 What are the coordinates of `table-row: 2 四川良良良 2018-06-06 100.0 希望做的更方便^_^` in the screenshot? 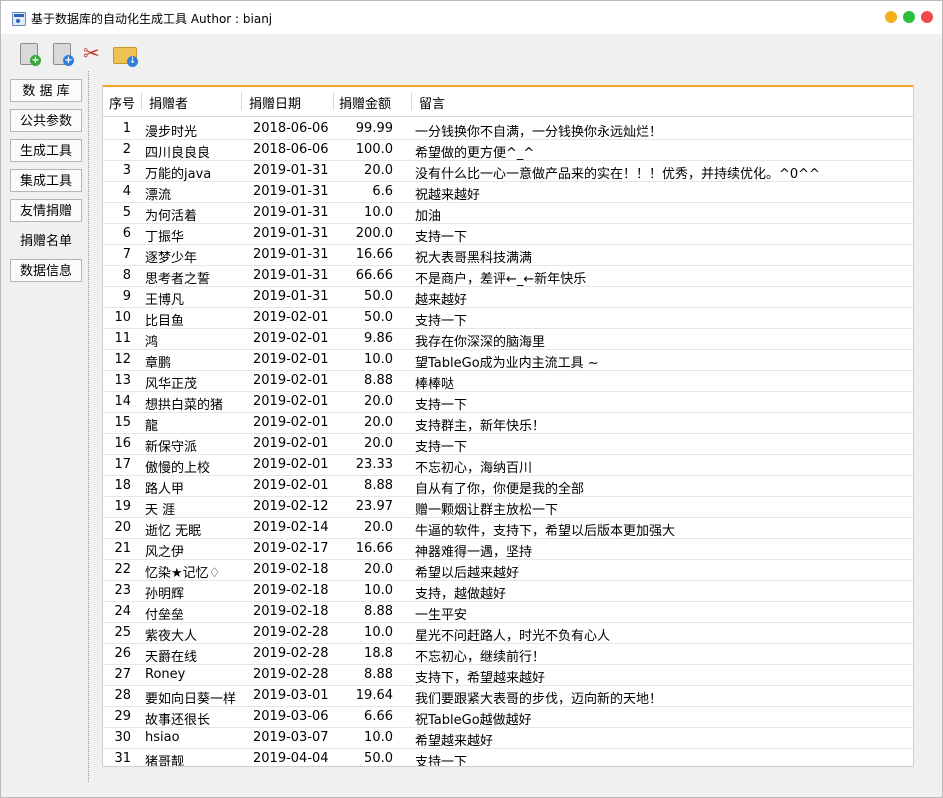 It's located at (508, 150).